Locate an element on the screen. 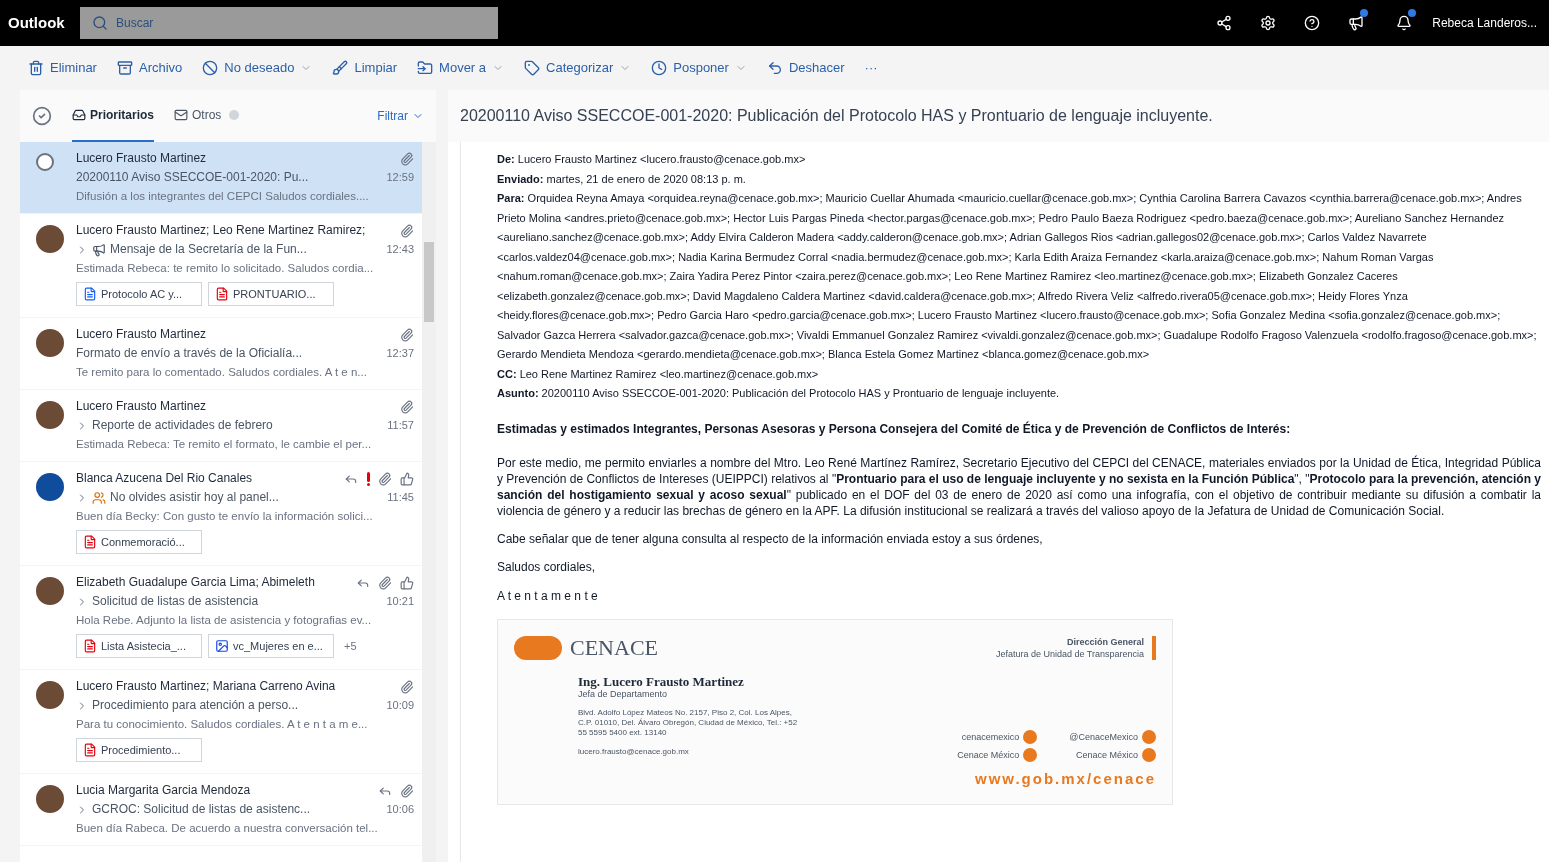 The width and height of the screenshot is (1549, 862). search-field: Buscar is located at coordinates (289, 23).